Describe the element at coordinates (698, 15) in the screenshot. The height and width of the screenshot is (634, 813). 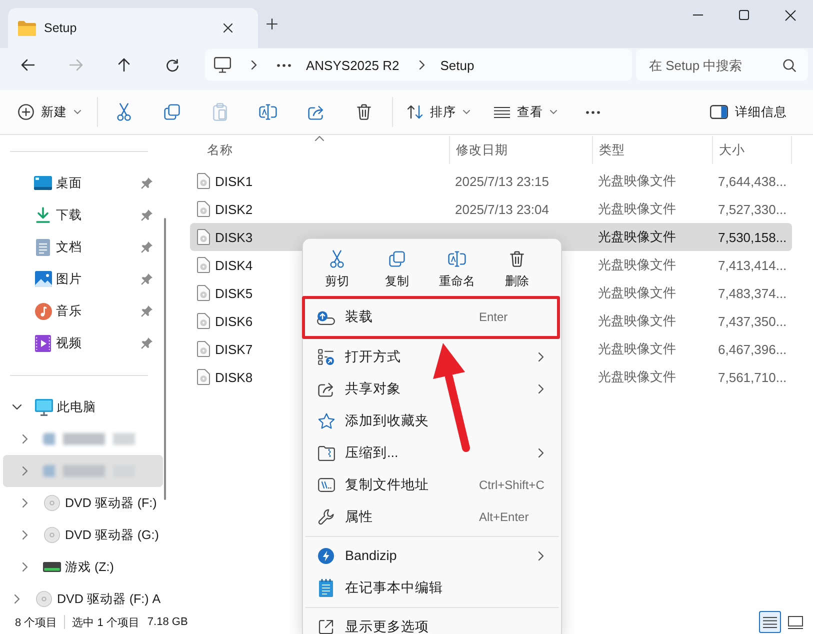
I see `minimize-icon` at that location.